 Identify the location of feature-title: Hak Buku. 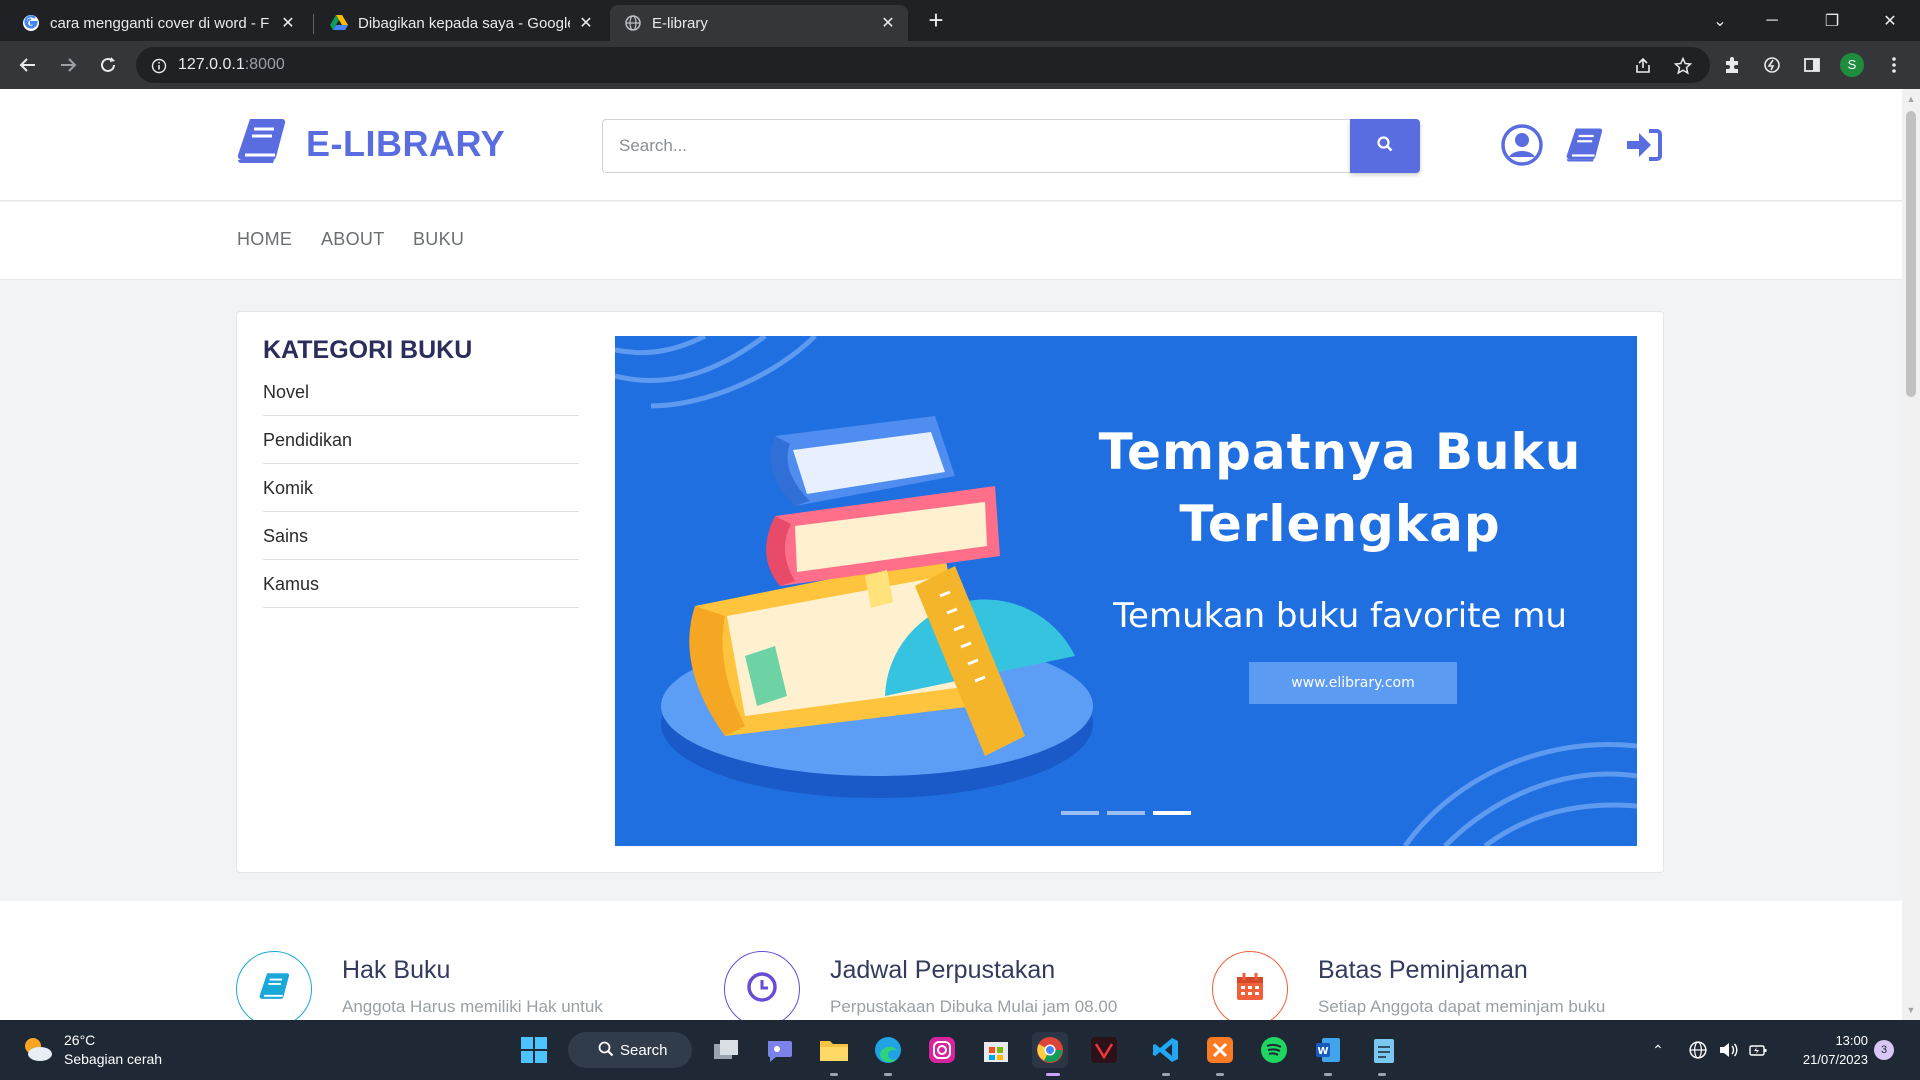
(396, 970).